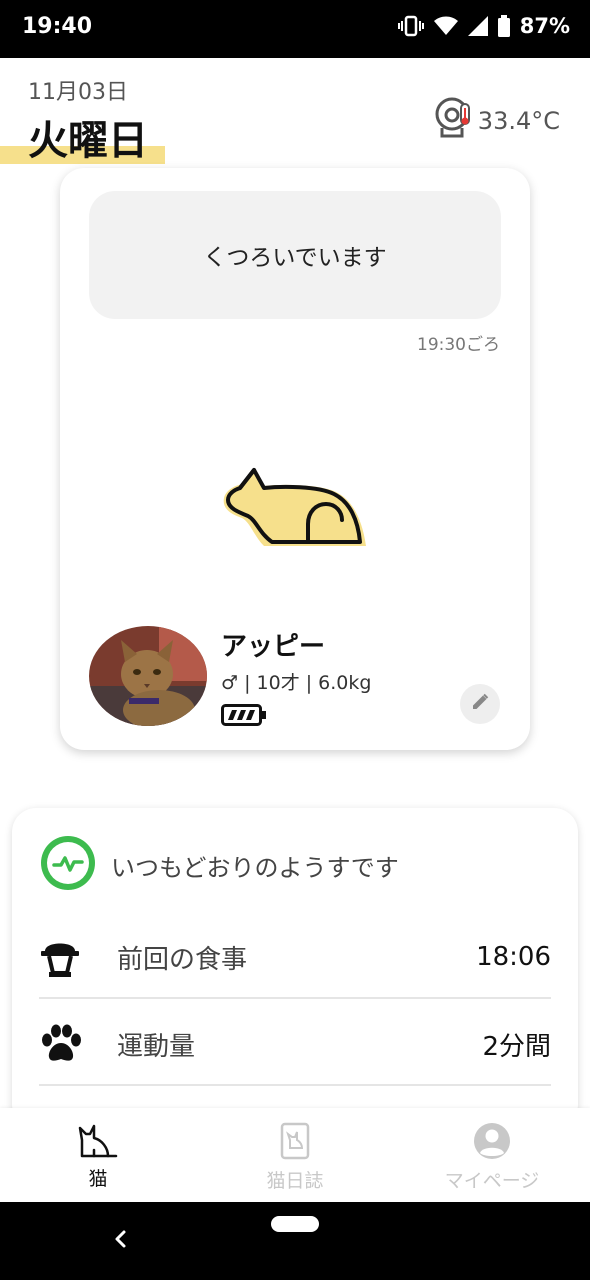 This screenshot has height=1280, width=590. I want to click on health-summary-text: いつもどおりのようすです, so click(255, 867).